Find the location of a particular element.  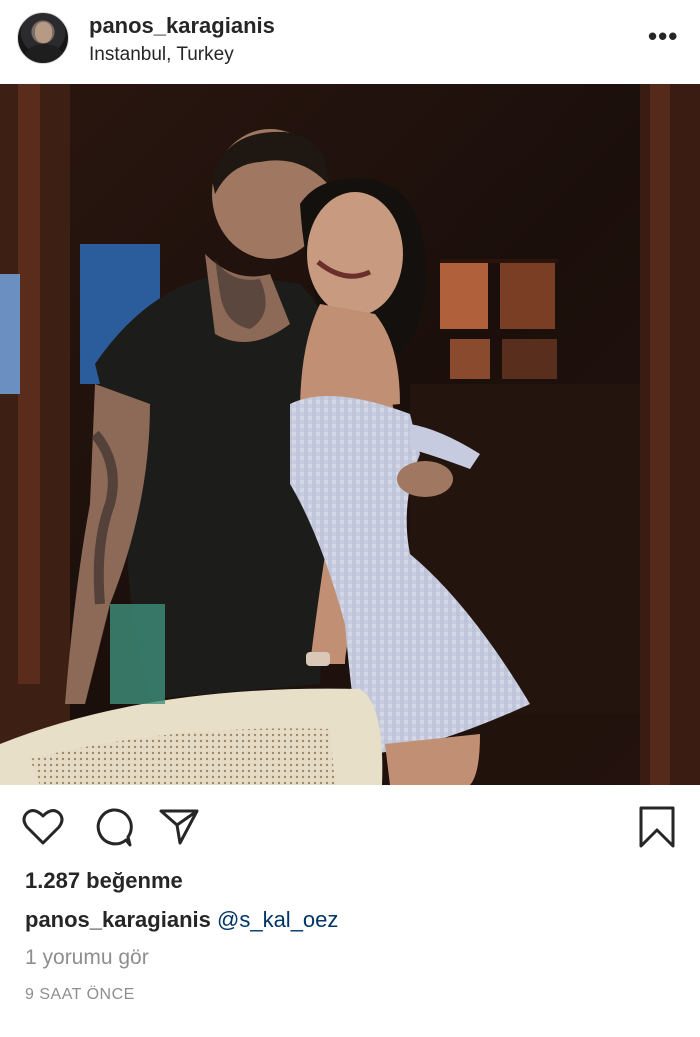

avatar is located at coordinates (43, 38).